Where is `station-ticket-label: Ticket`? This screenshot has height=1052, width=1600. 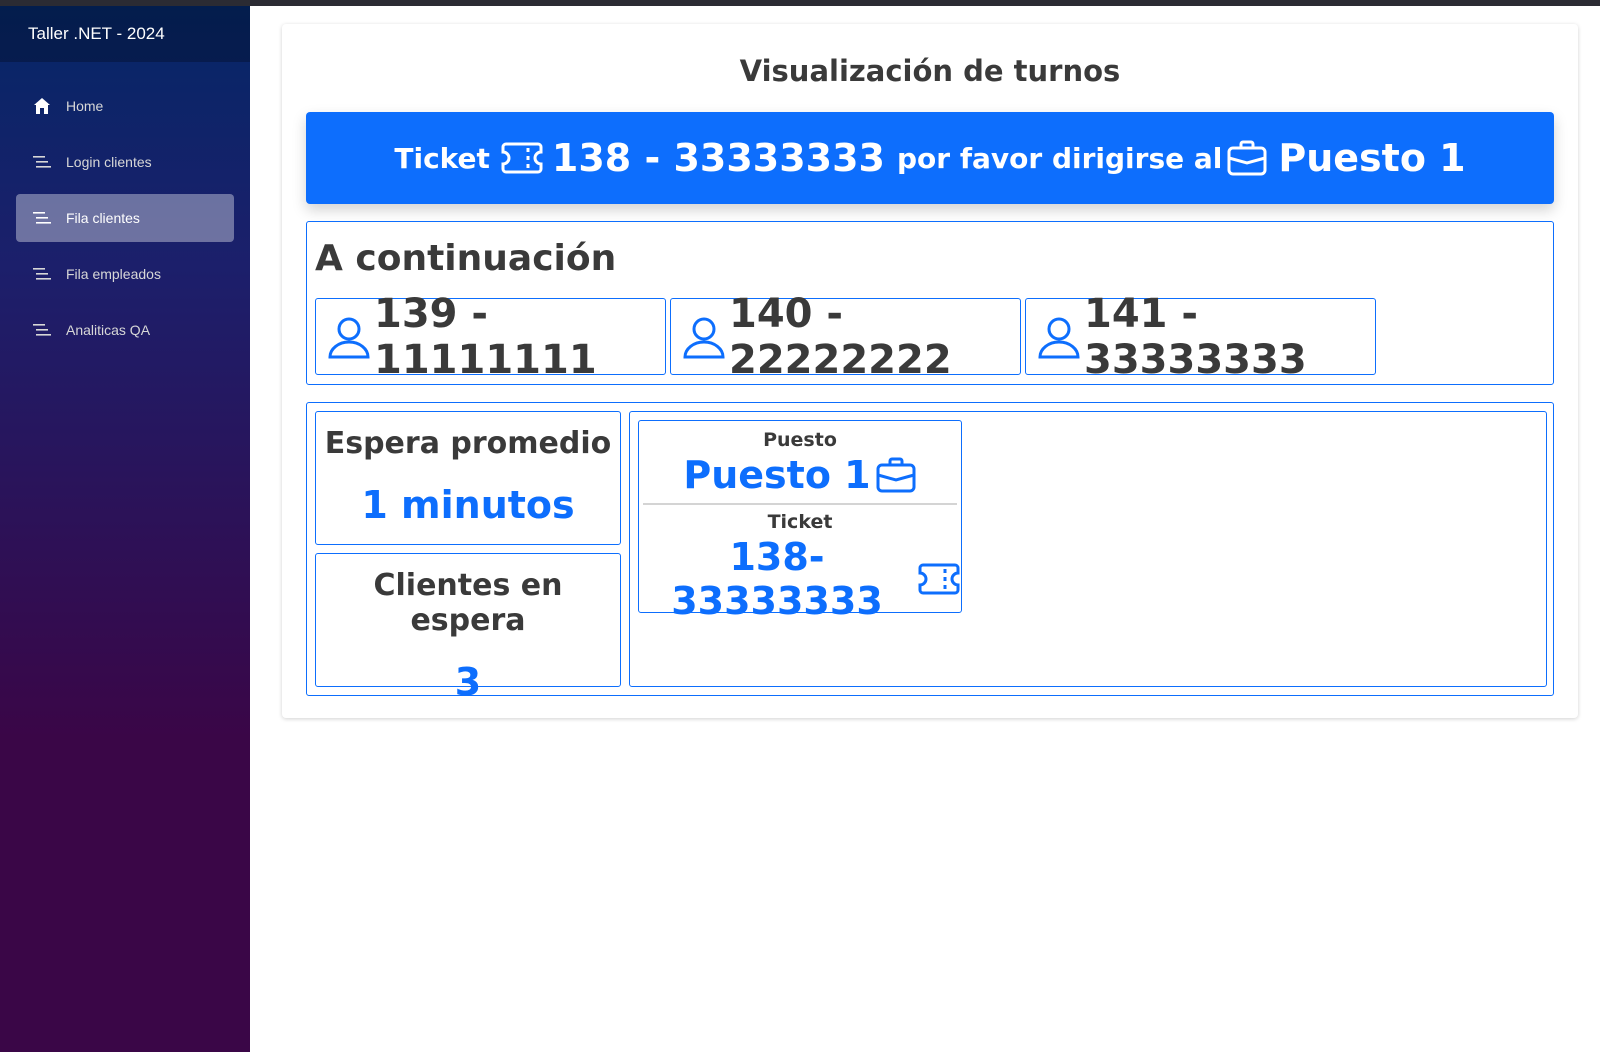
station-ticket-label: Ticket is located at coordinates (800, 522).